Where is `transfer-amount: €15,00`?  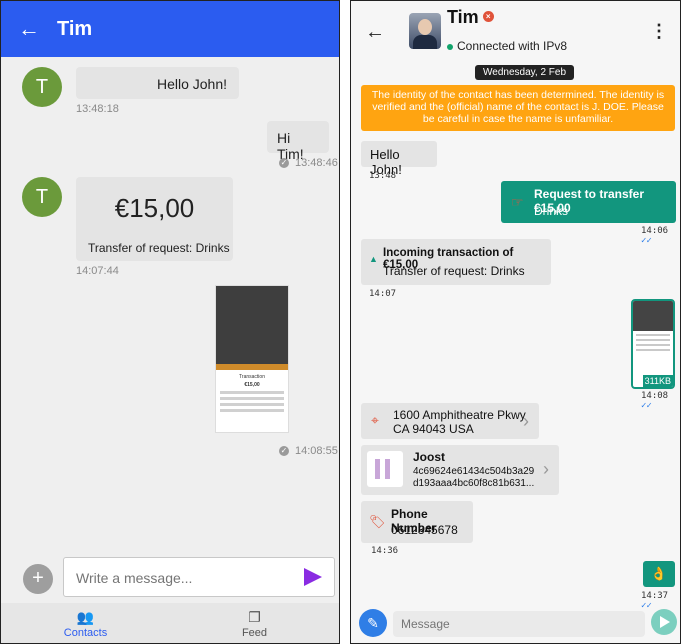 transfer-amount: €15,00 is located at coordinates (154, 208).